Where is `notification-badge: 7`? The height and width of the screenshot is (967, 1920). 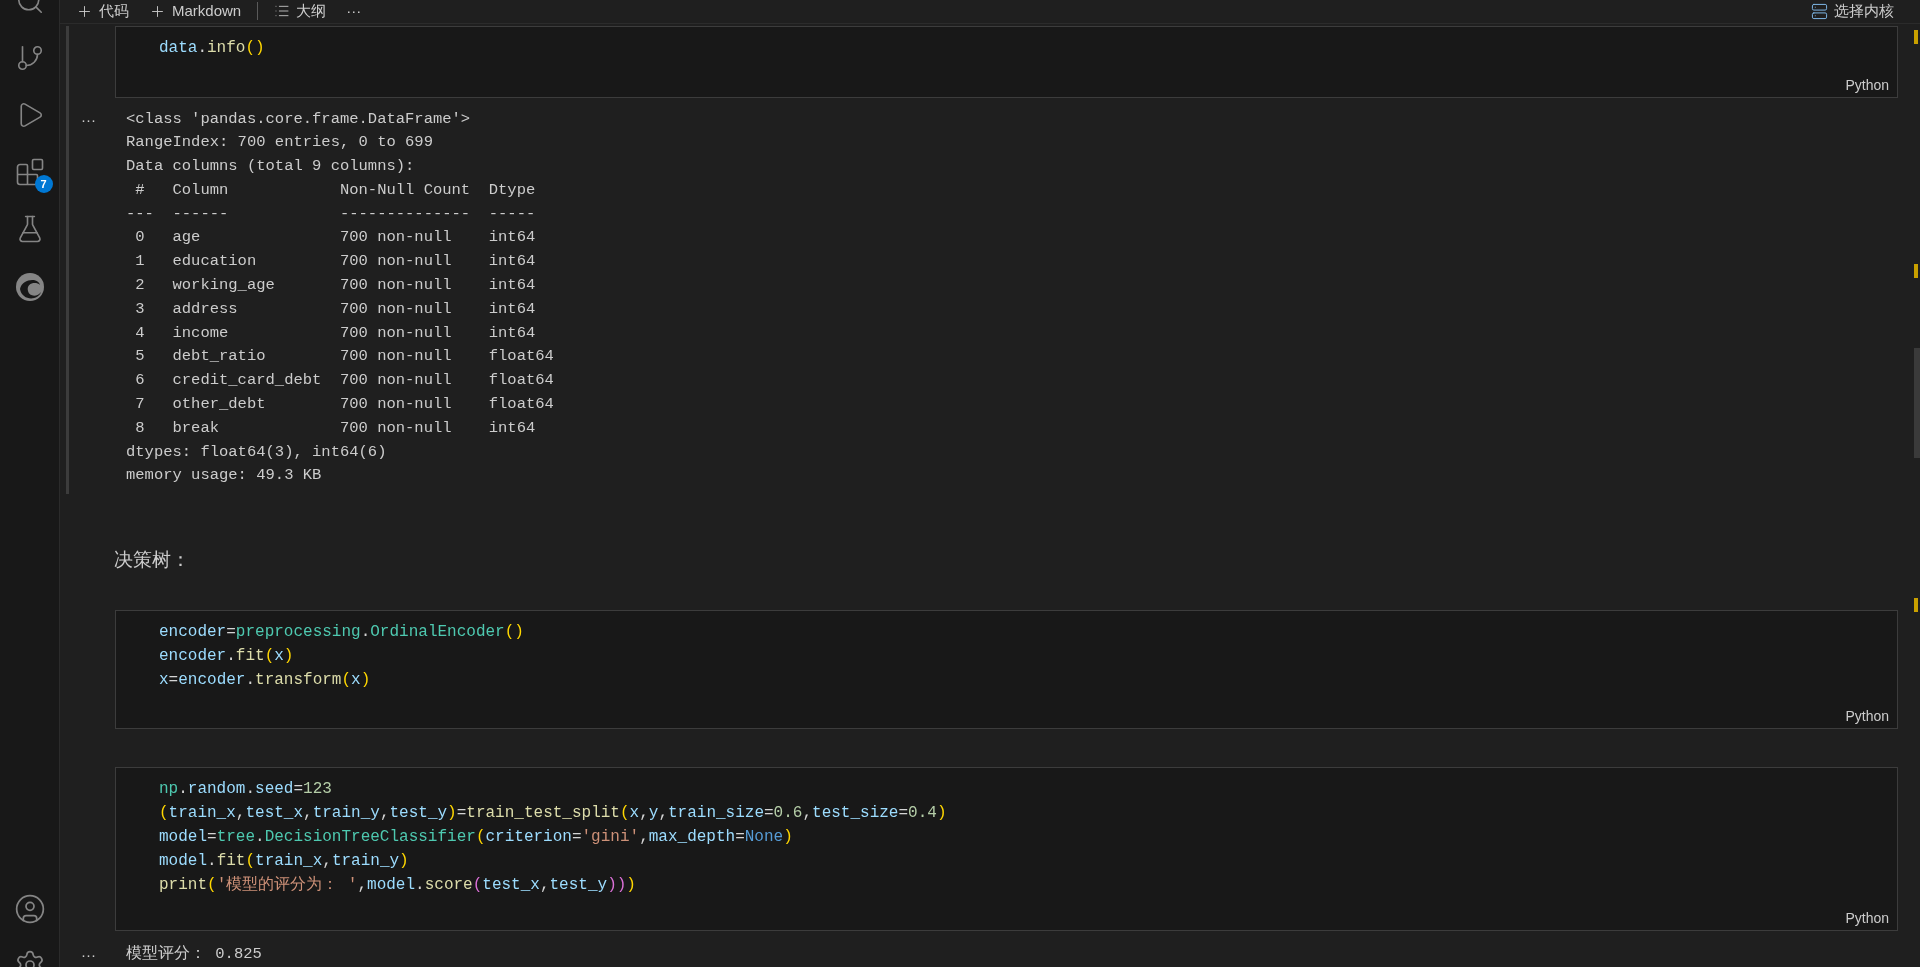 notification-badge: 7 is located at coordinates (43, 184).